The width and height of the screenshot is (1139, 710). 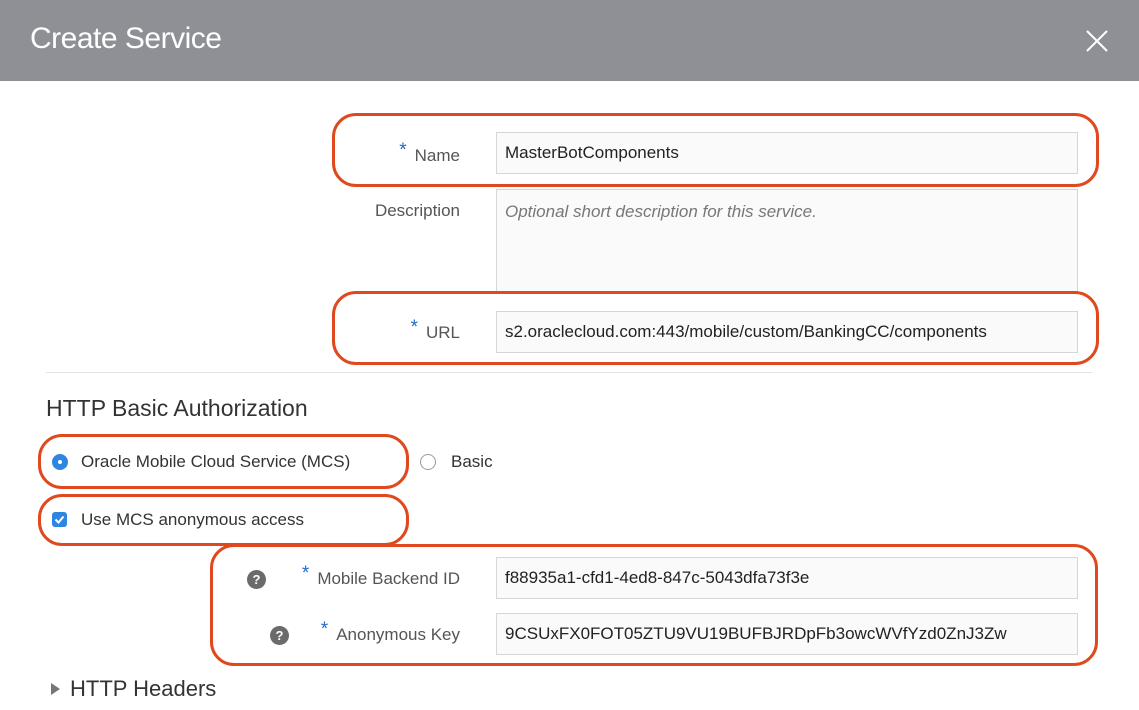 What do you see at coordinates (177, 408) in the screenshot?
I see `auth-section-title: HTTP Basic Authorization` at bounding box center [177, 408].